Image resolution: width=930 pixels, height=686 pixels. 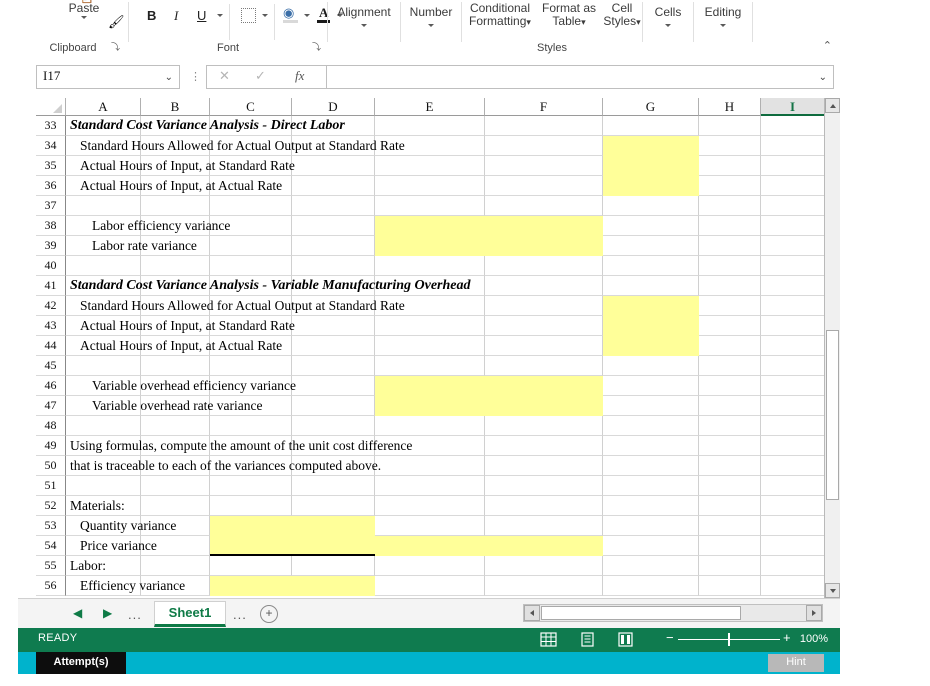 What do you see at coordinates (730, 346) in the screenshot?
I see `cell-H44` at bounding box center [730, 346].